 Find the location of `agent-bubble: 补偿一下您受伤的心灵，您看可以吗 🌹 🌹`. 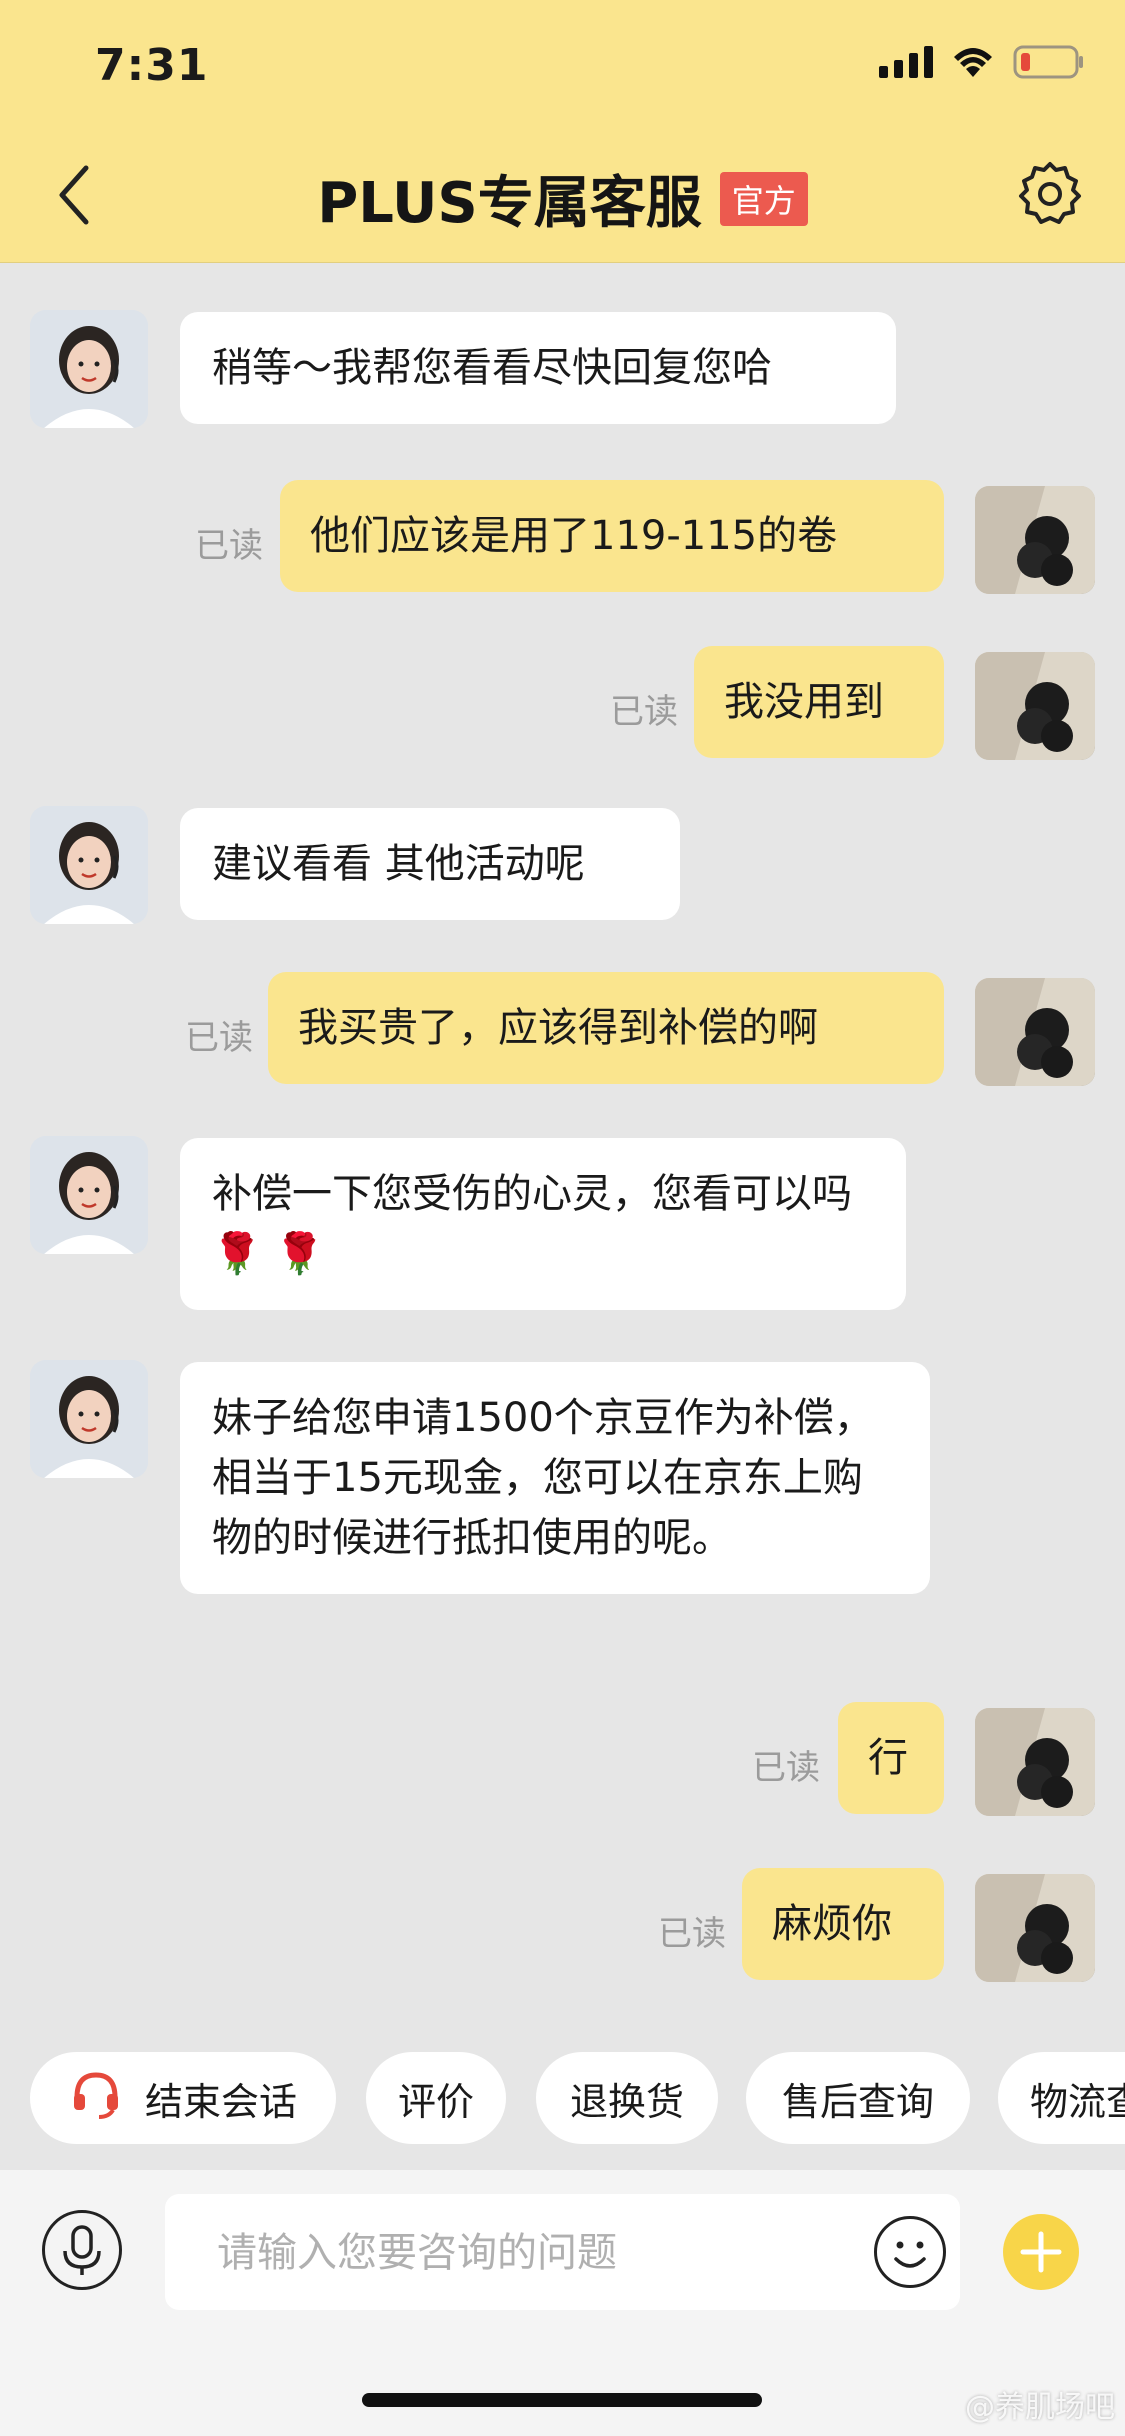

agent-bubble: 补偿一下您受伤的心灵，您看可以吗 🌹 🌹 is located at coordinates (543, 1224).